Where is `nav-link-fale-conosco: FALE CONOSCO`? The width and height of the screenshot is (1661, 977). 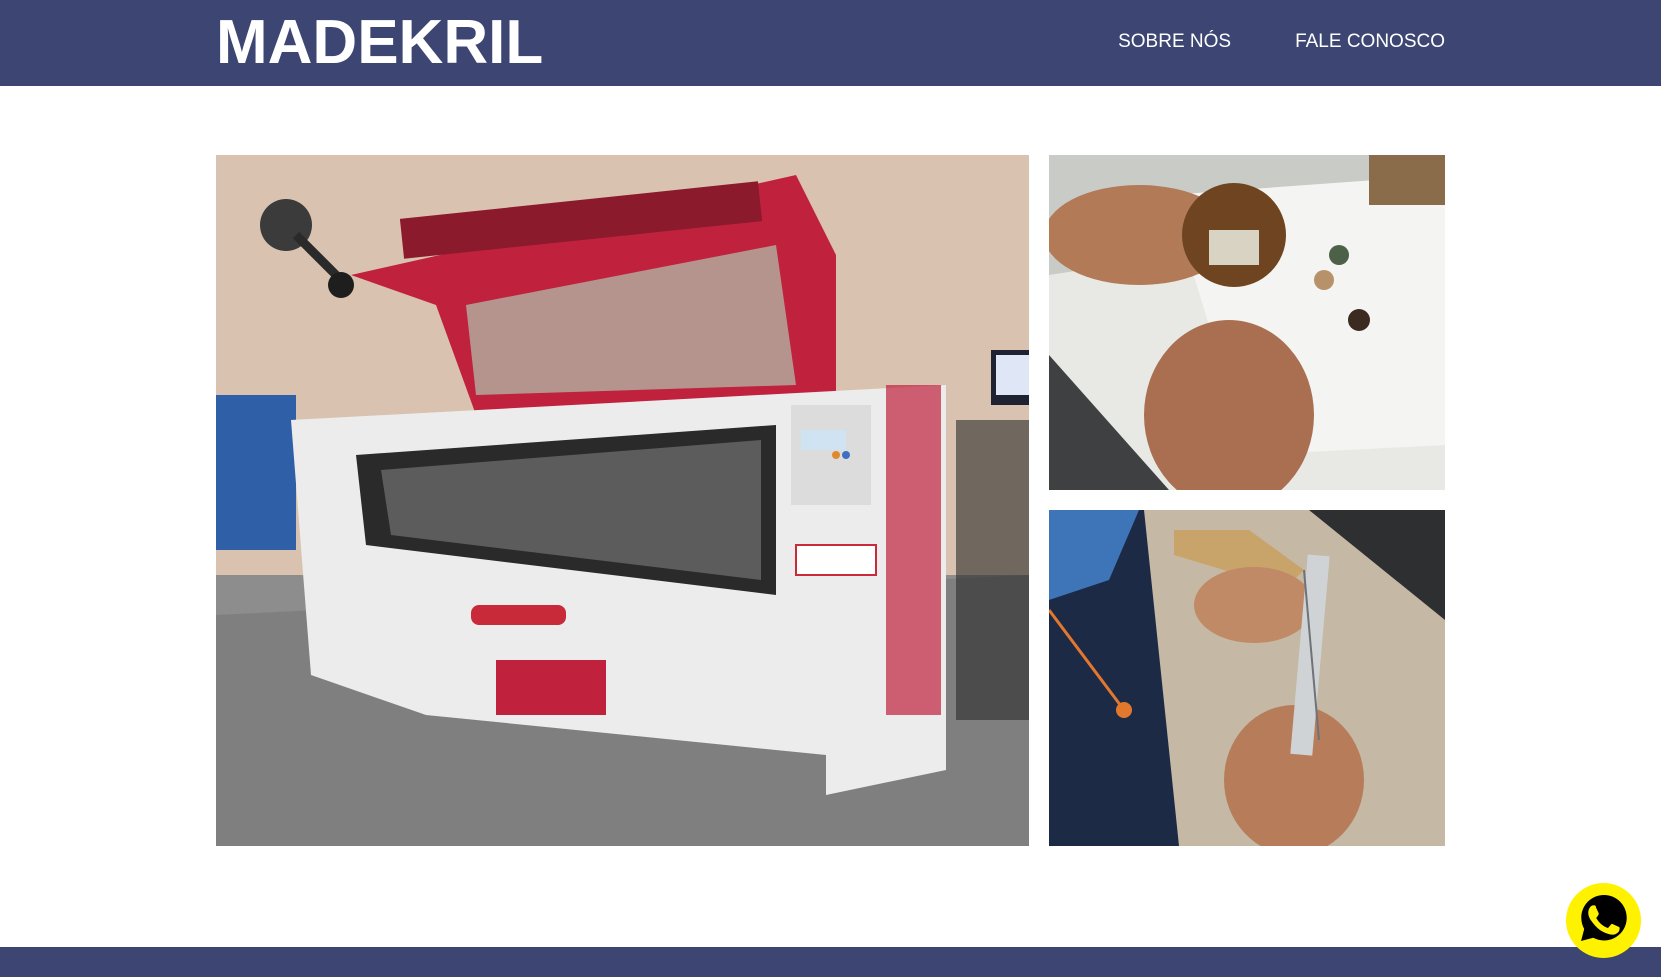 nav-link-fale-conosco: FALE CONOSCO is located at coordinates (1370, 42).